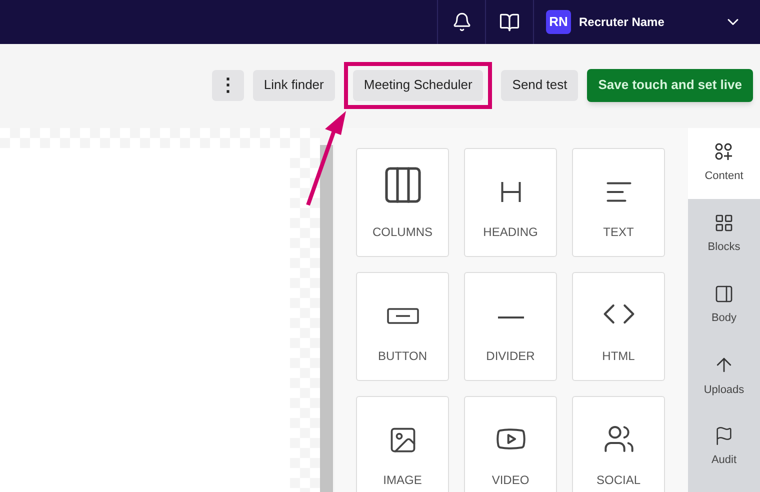 The width and height of the screenshot is (760, 492). Describe the element at coordinates (618, 202) in the screenshot. I see `content-tile: TEXT` at that location.